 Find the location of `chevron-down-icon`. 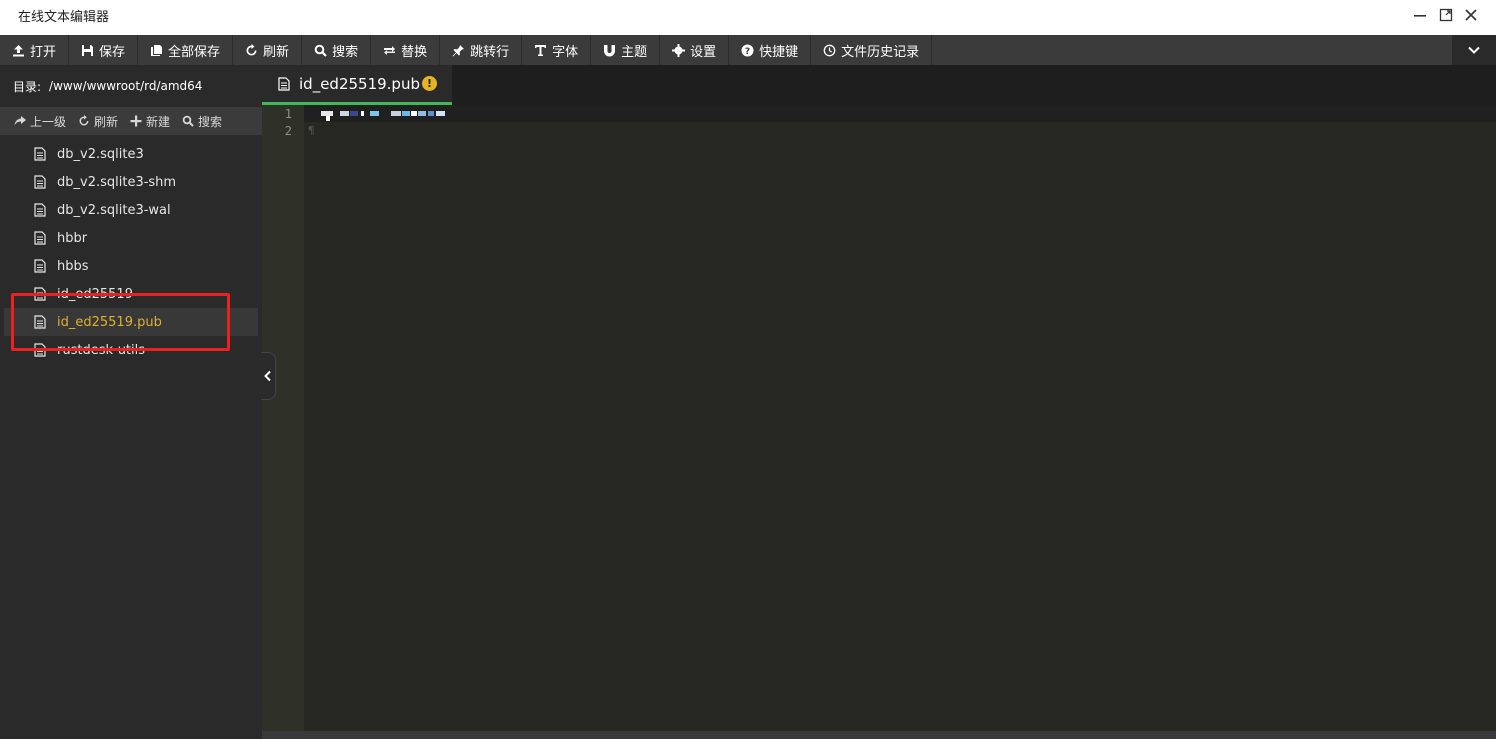

chevron-down-icon is located at coordinates (1474, 50).